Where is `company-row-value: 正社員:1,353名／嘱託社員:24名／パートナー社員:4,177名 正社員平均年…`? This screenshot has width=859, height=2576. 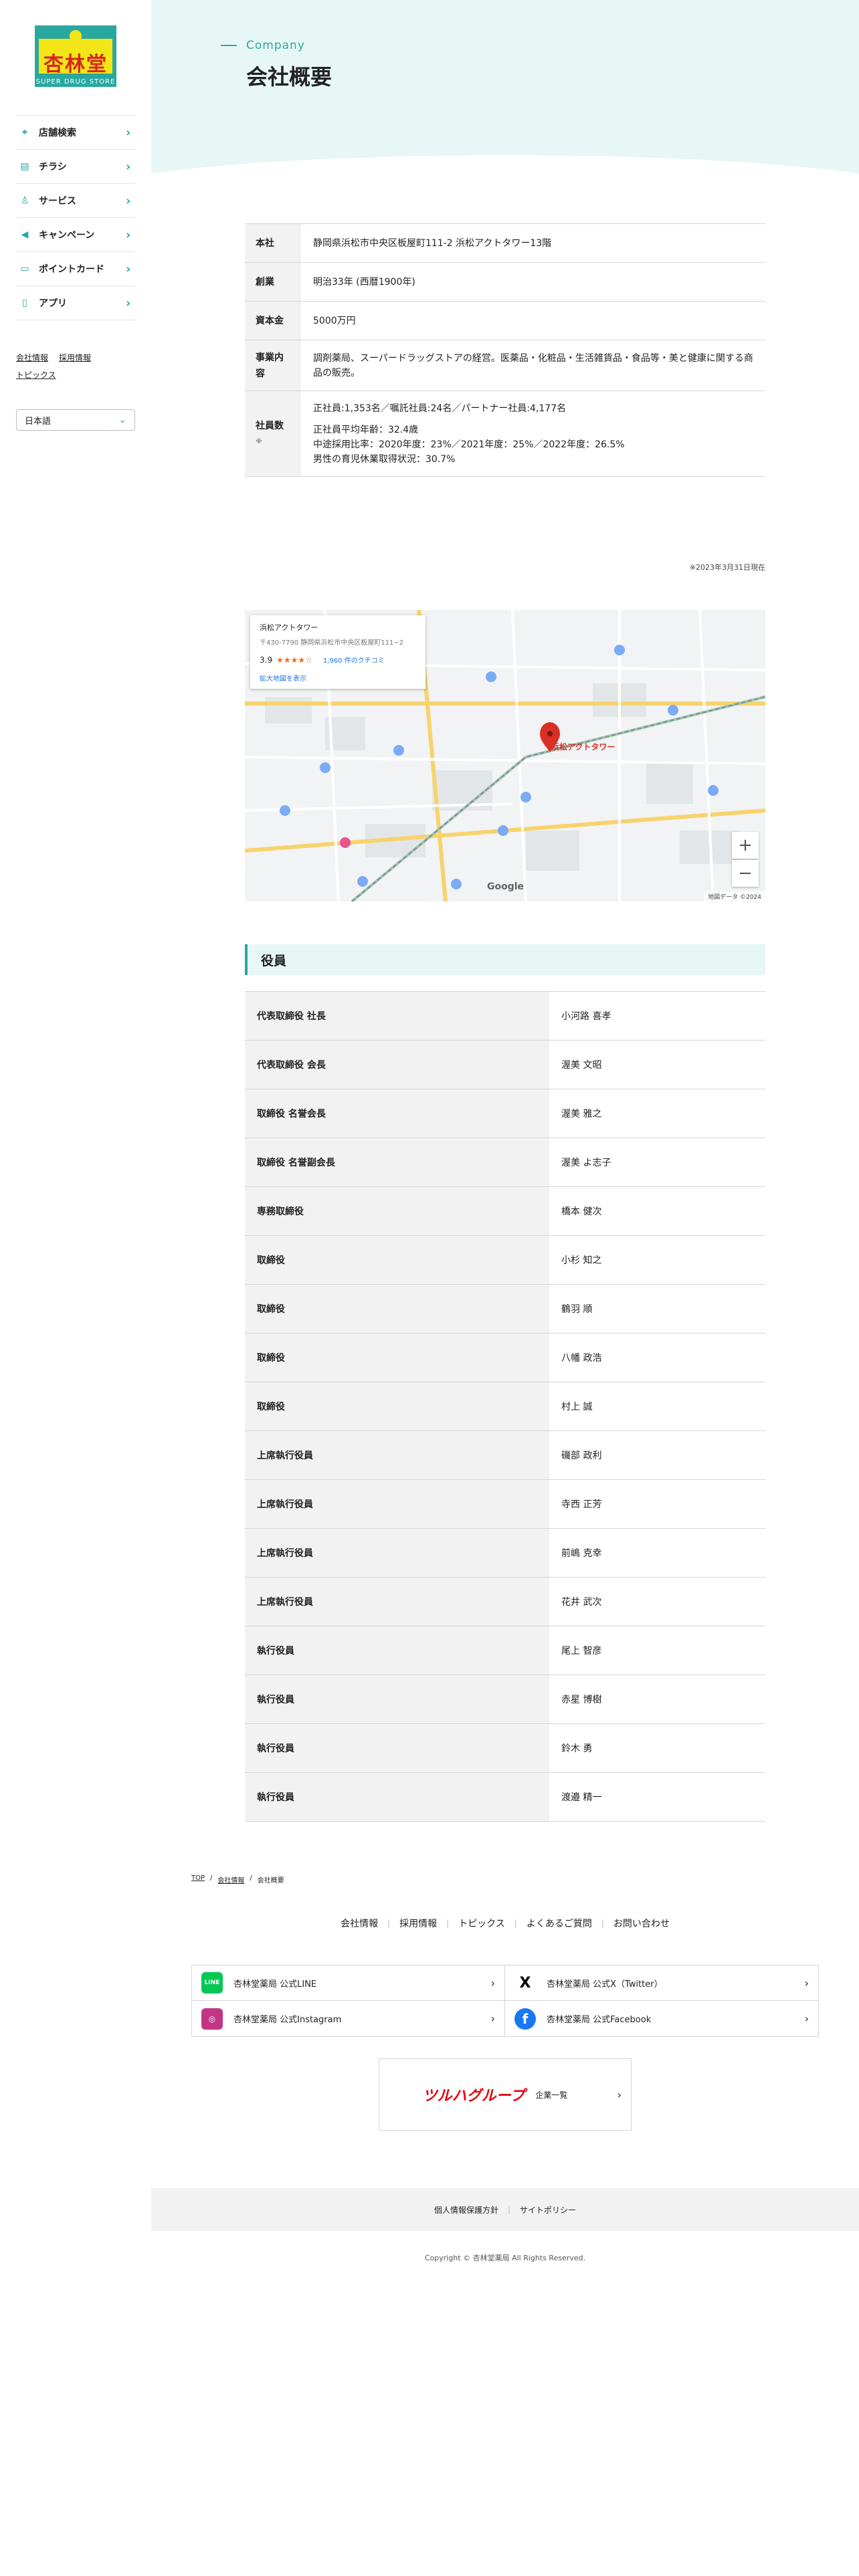
company-row-value: 正社員:1,353名／嘱託社員:24名／パートナー社員:4,177名 正社員平均年… is located at coordinates (469, 434).